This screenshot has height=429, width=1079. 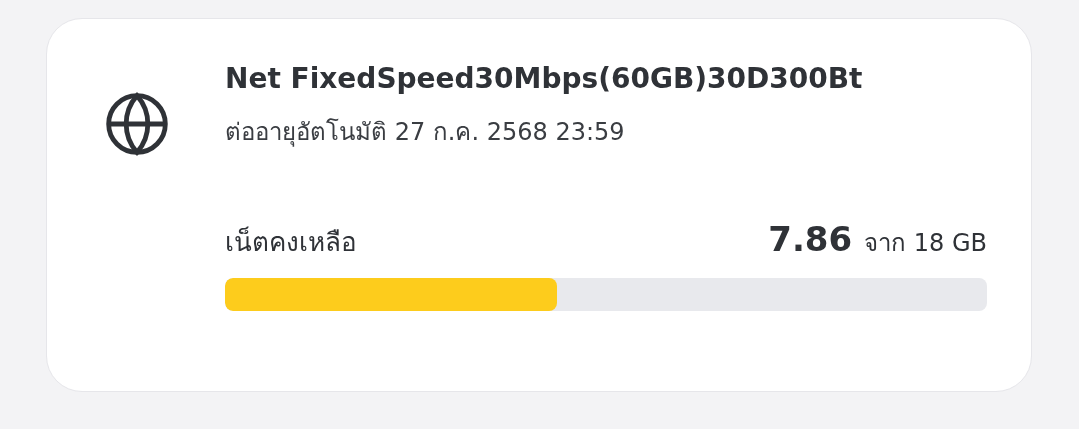 I want to click on total-amount: จาก 18 GB, so click(x=925, y=243).